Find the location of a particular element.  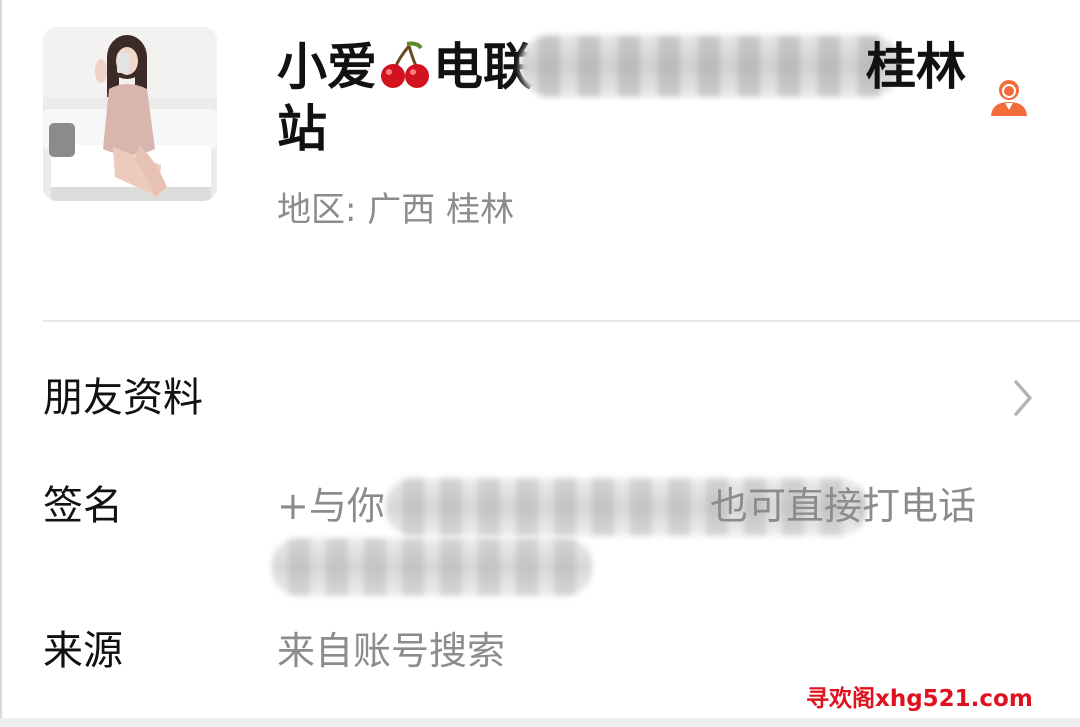

signature-tail: 也可直接打电话 is located at coordinates (843, 506).